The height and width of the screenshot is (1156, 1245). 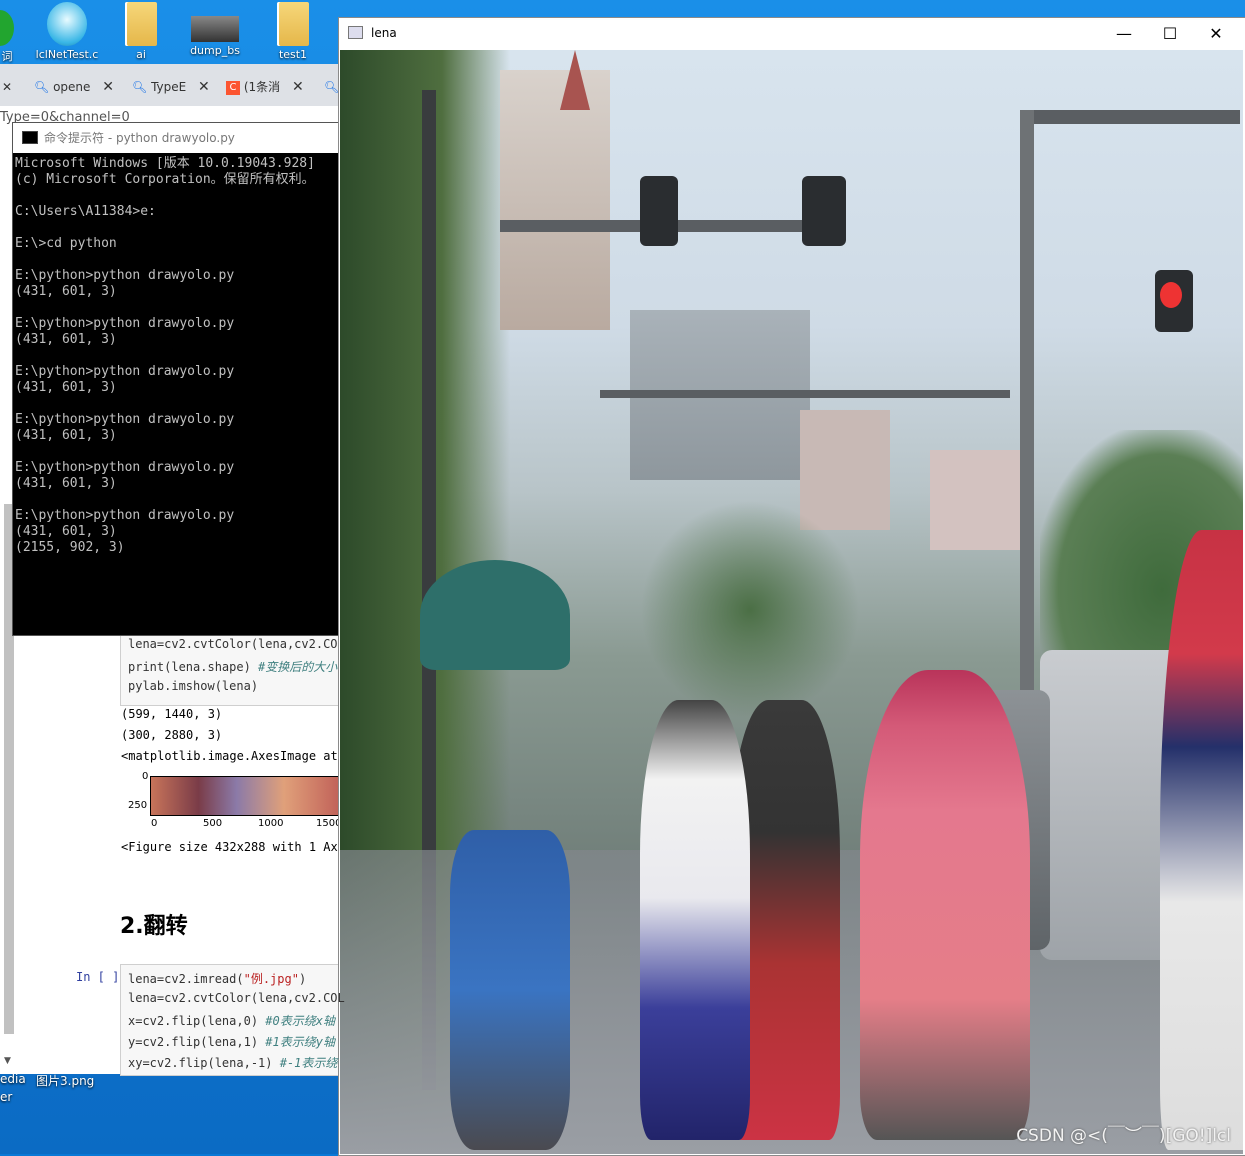 I want to click on code-comment: #-1表示绕, so click(x=308, y=1063).